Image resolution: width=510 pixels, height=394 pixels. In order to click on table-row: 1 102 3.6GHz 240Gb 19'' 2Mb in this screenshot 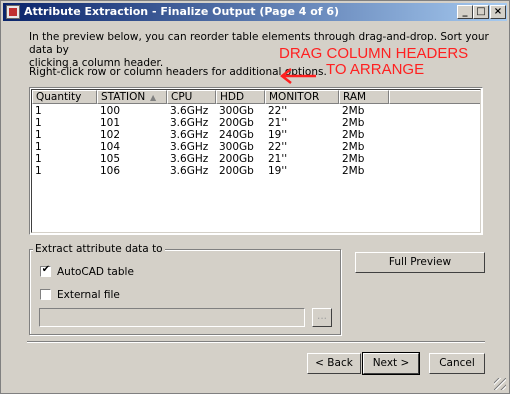, I will do `click(256, 135)`.